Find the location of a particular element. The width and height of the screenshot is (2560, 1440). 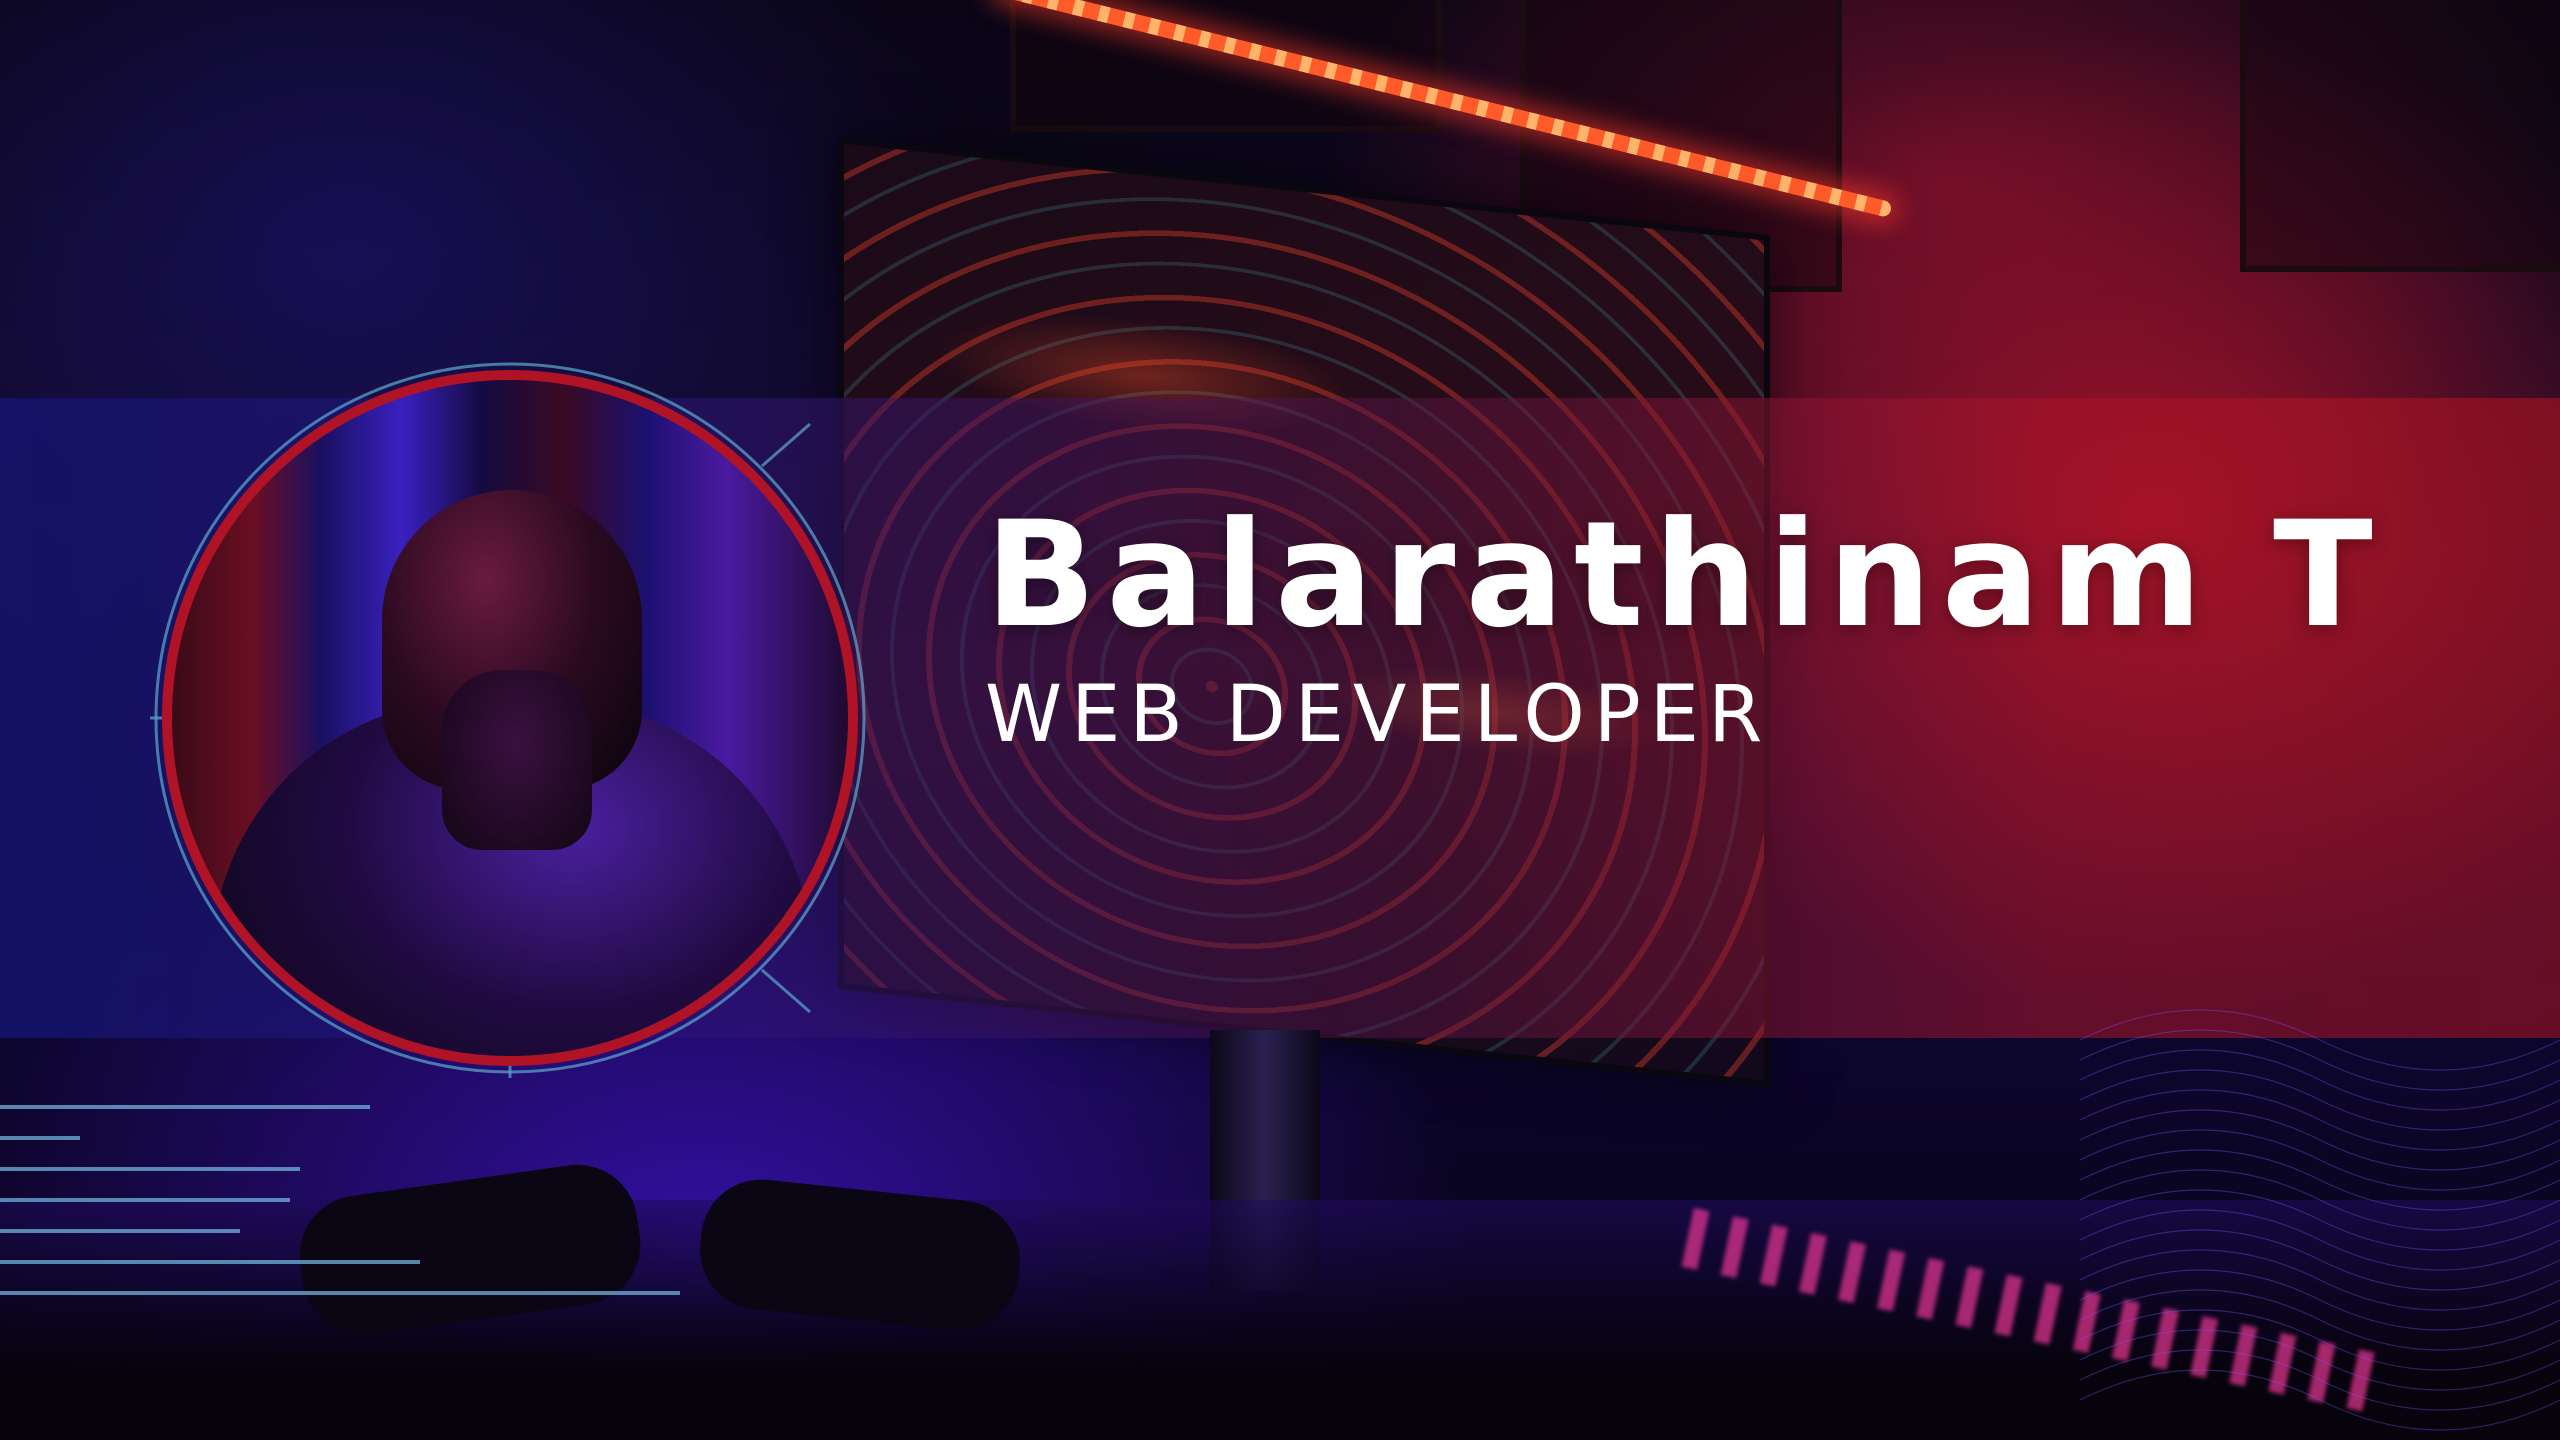

avatar-hands is located at coordinates (517, 760).